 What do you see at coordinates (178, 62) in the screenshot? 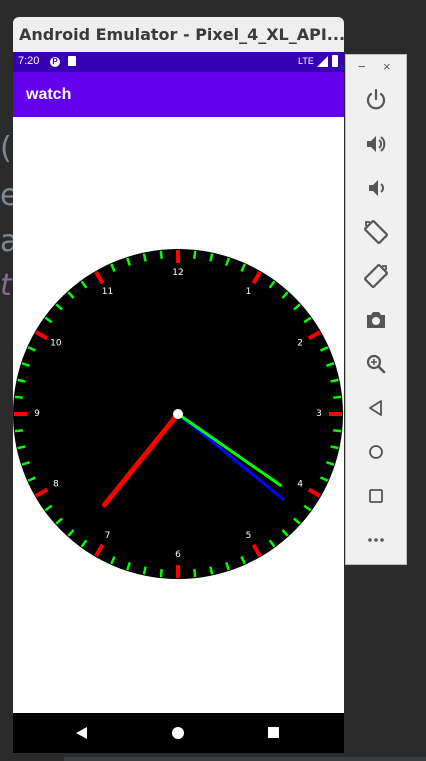
I see `status-bar: 7:20 P LTE` at bounding box center [178, 62].